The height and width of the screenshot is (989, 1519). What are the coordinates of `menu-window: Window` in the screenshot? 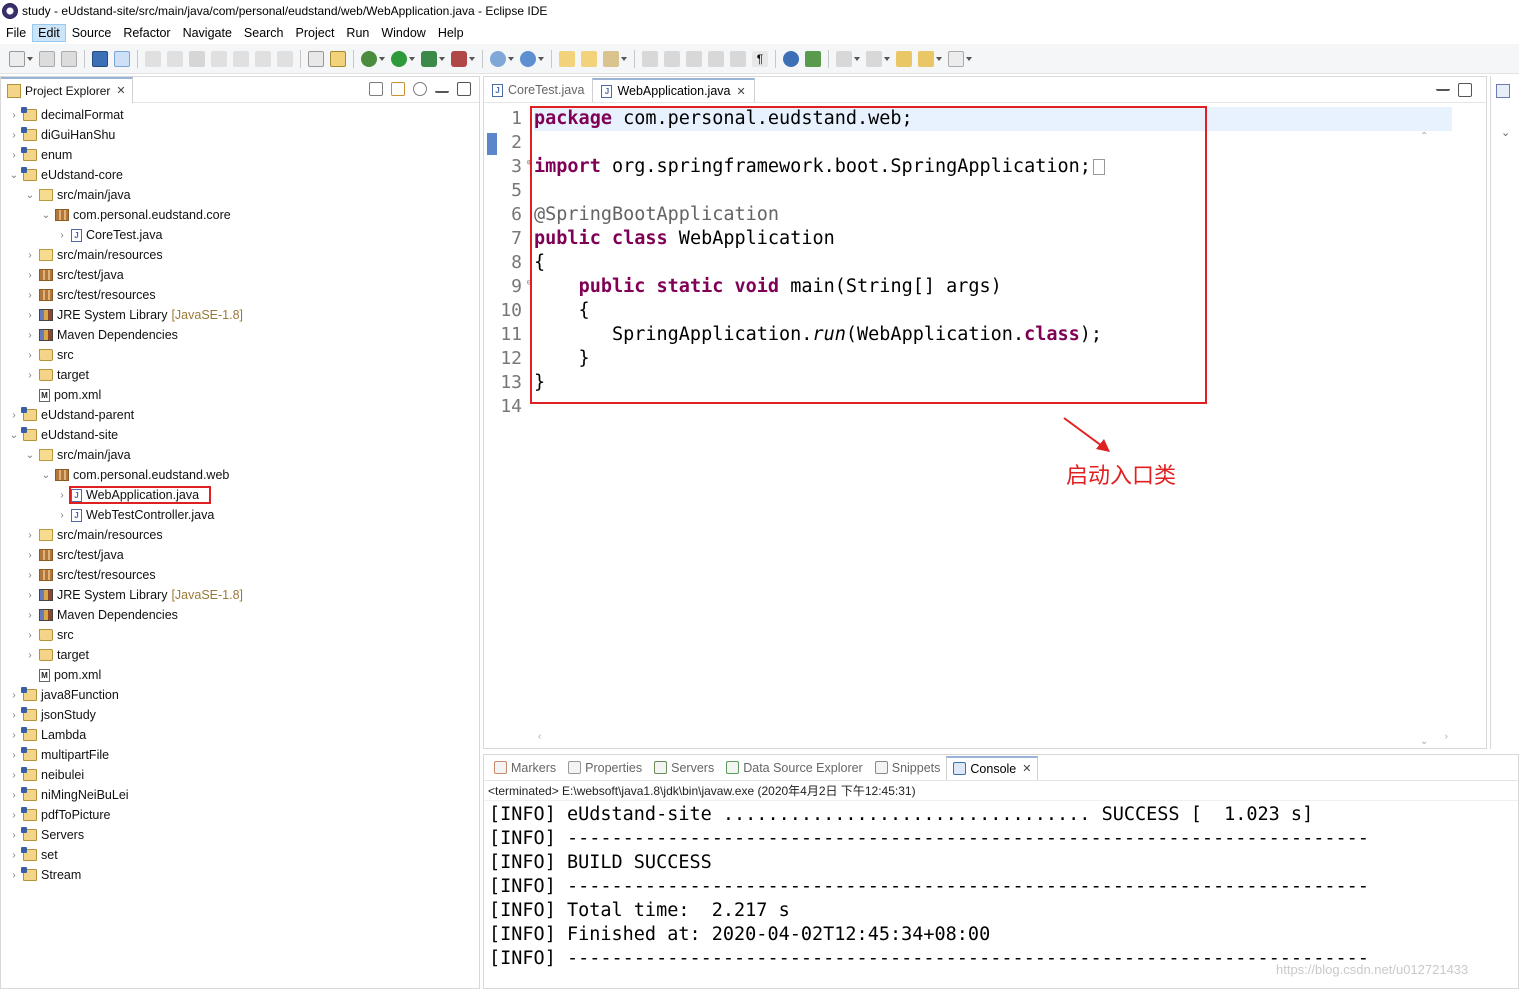 It's located at (403, 33).